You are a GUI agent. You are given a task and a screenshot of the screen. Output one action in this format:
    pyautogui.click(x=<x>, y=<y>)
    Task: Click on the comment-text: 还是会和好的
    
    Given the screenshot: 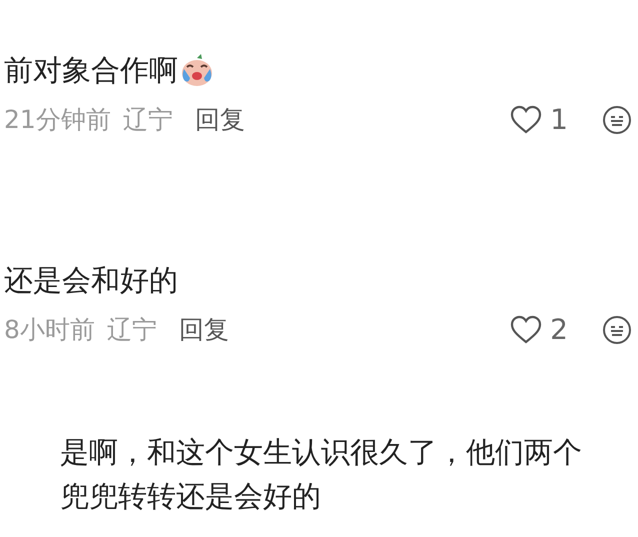 What is the action you would take?
    pyautogui.click(x=91, y=280)
    